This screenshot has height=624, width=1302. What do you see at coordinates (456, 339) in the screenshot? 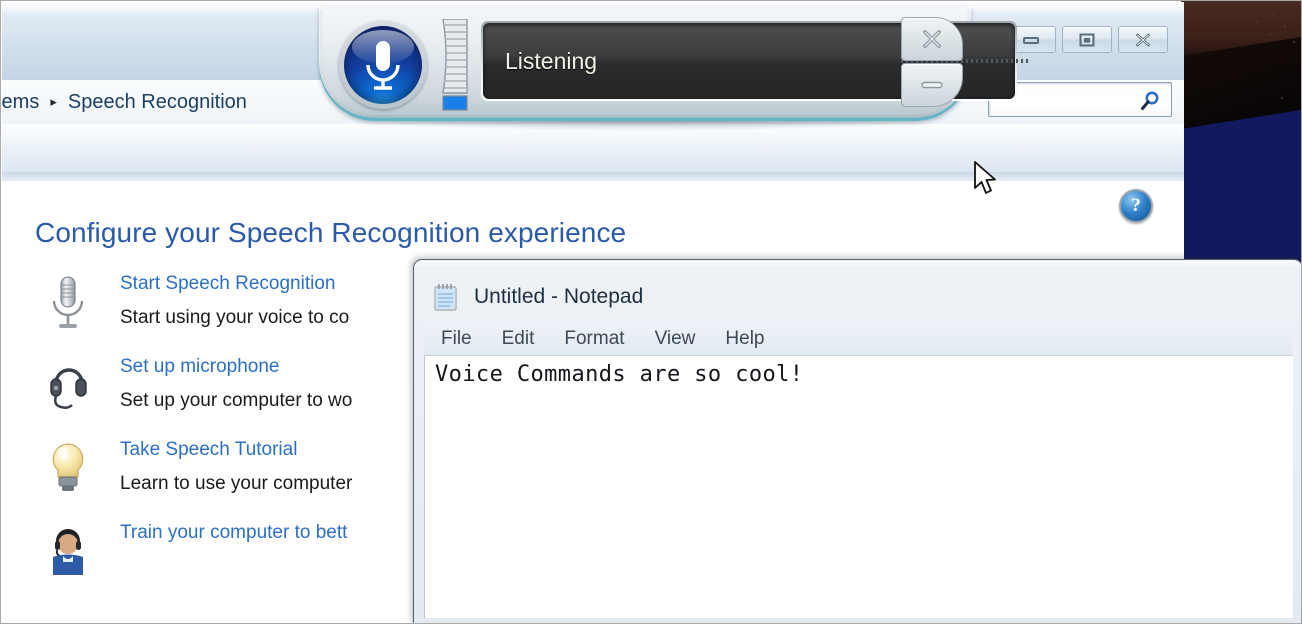
I see `menu-item-file: File` at bounding box center [456, 339].